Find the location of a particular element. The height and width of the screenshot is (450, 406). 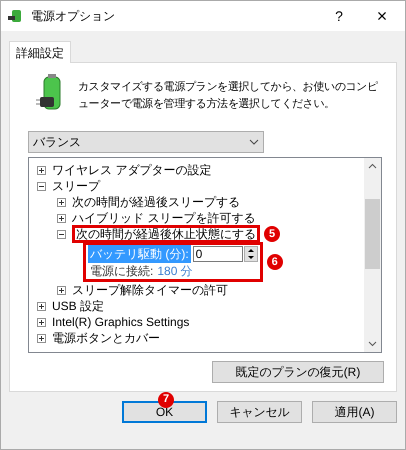

setting-value: 180 分 is located at coordinates (175, 271).